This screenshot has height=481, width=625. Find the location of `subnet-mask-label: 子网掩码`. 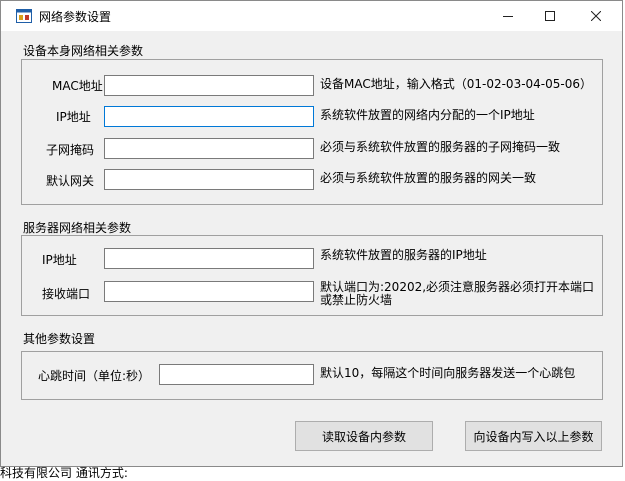

subnet-mask-label: 子网掩码 is located at coordinates (70, 150).